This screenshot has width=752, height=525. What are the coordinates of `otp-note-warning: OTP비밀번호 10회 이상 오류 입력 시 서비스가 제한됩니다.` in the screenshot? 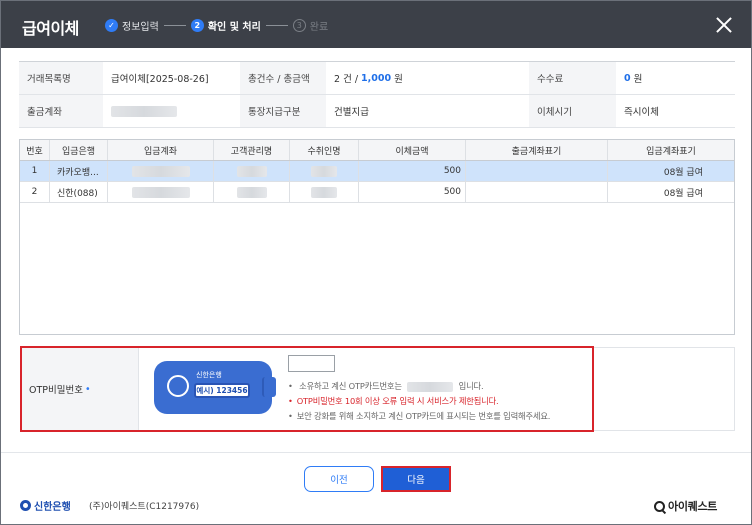 It's located at (438, 401).